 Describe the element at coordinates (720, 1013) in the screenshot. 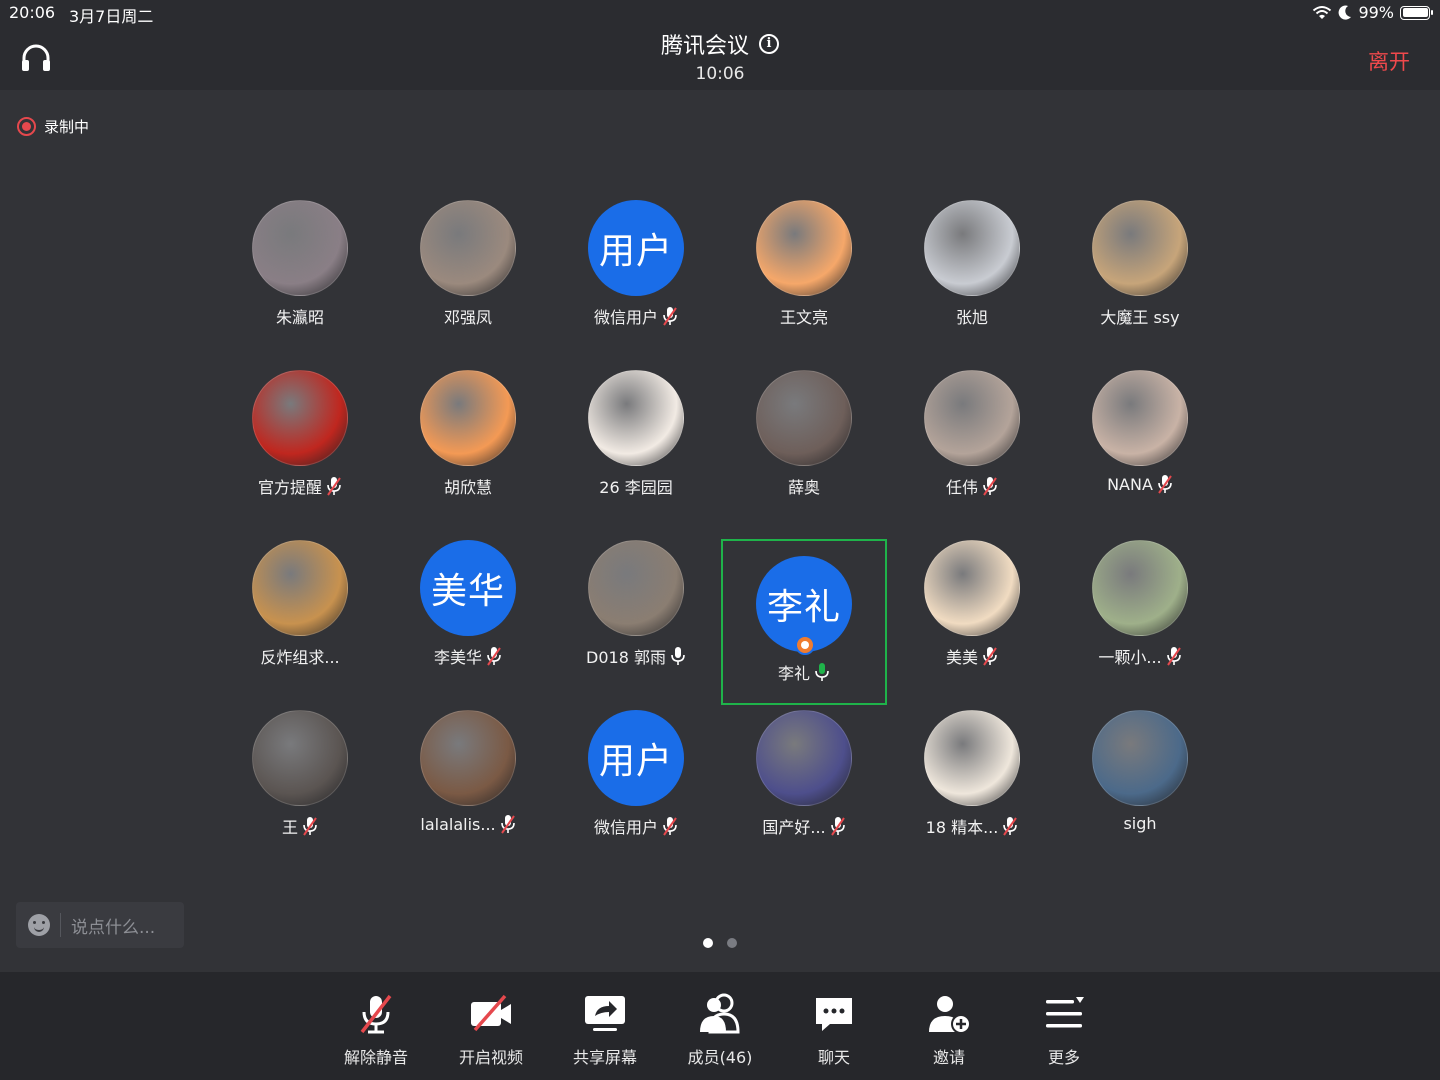

I see `members-icon` at that location.